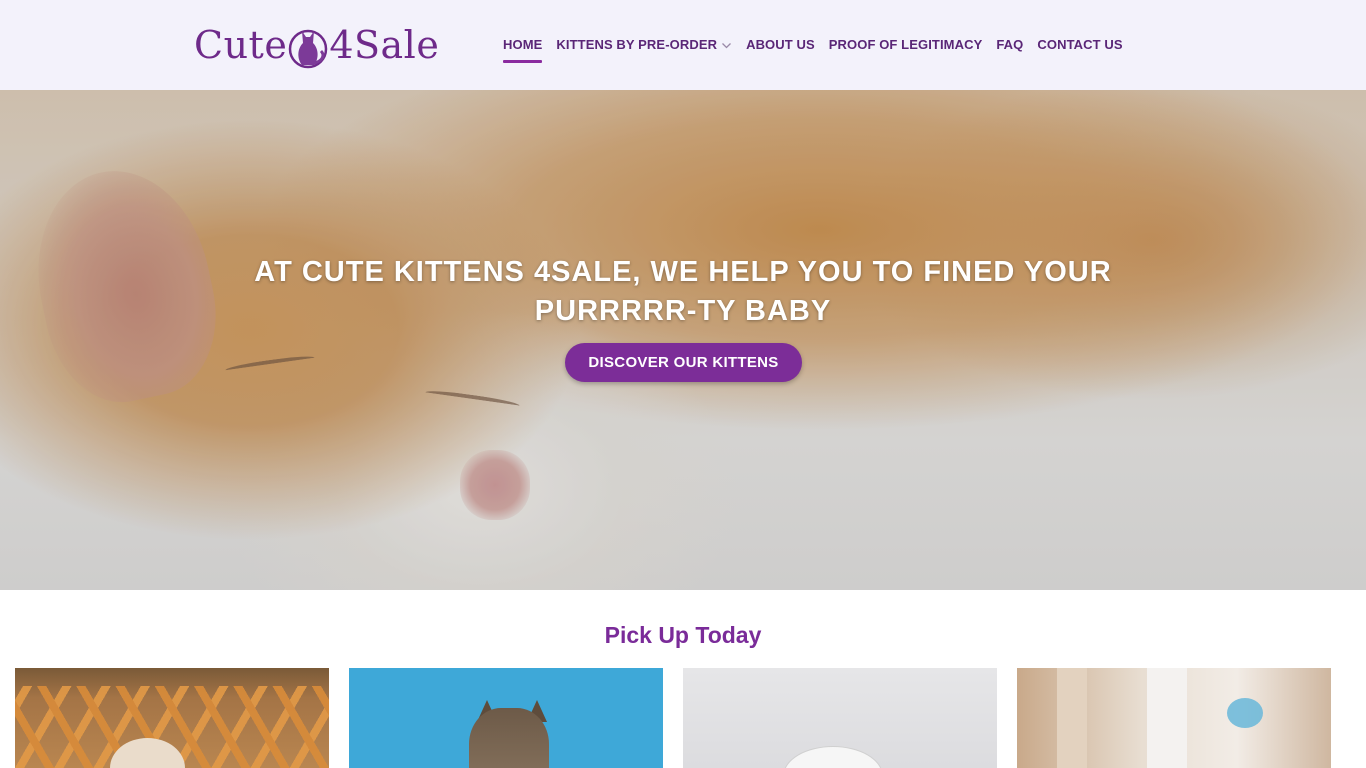  What do you see at coordinates (241, 45) in the screenshot?
I see `logo-text-left: Cute` at bounding box center [241, 45].